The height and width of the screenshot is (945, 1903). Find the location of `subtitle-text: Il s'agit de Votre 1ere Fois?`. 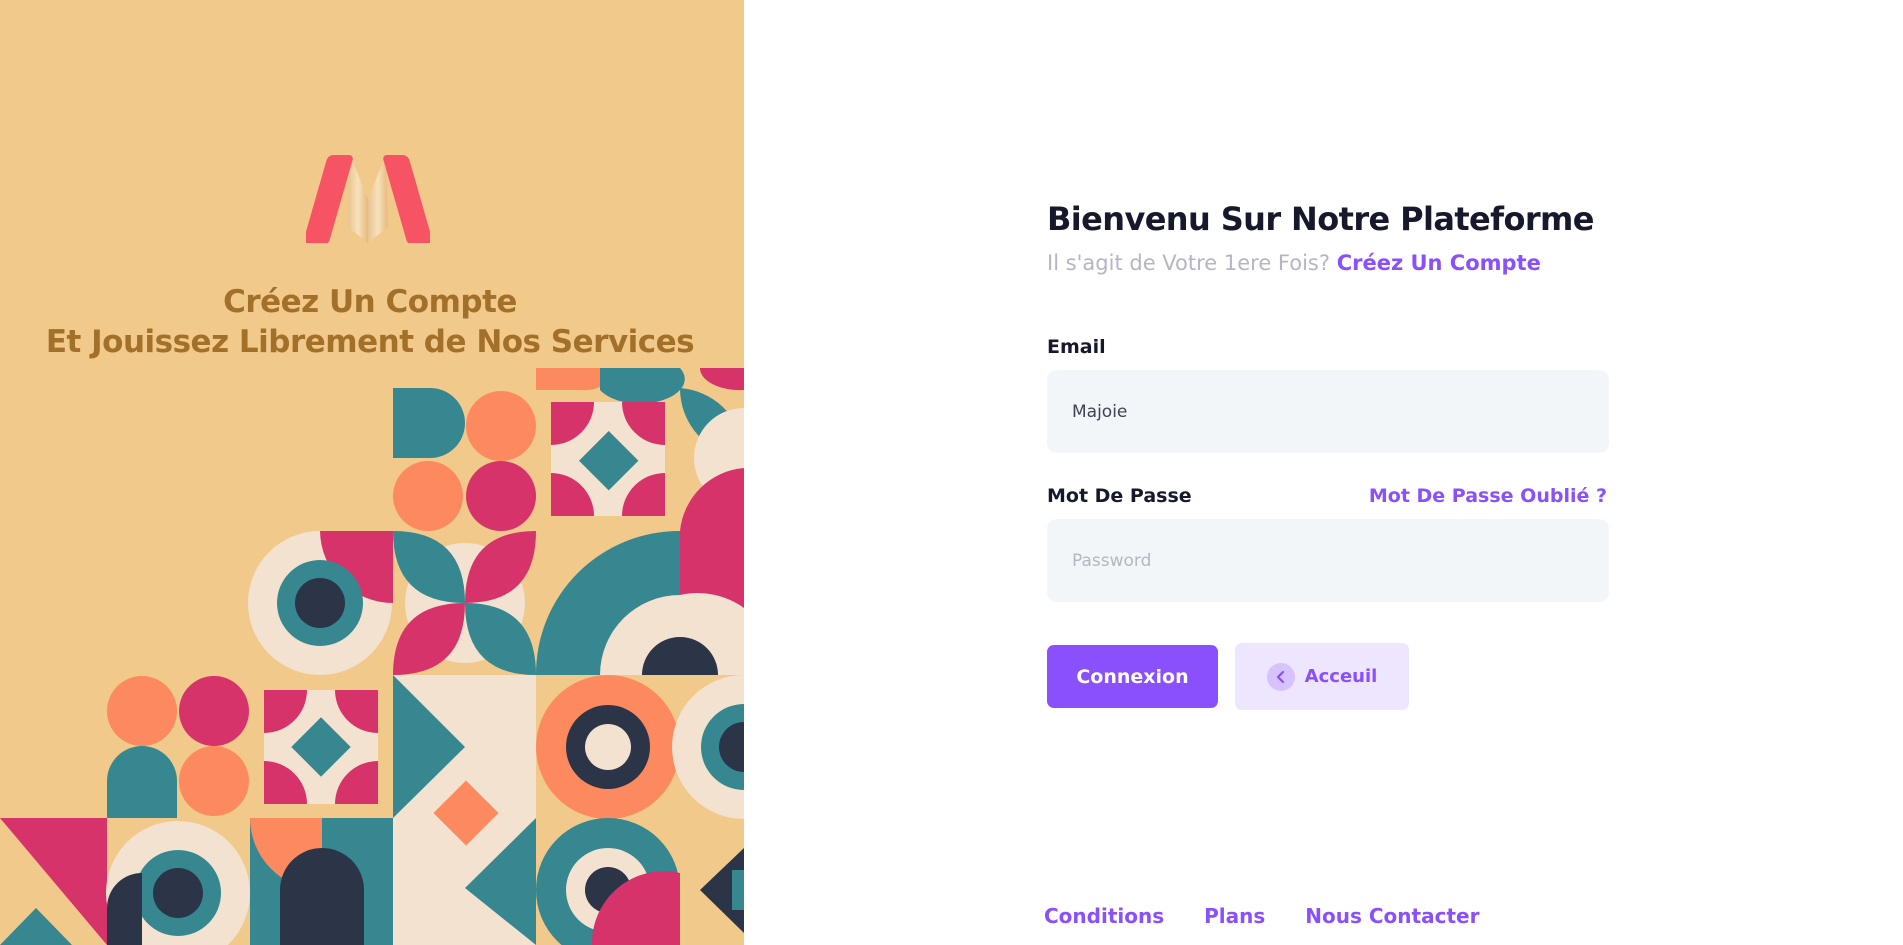

subtitle-text: Il s'agit de Votre 1ere Fois? is located at coordinates (1192, 263).